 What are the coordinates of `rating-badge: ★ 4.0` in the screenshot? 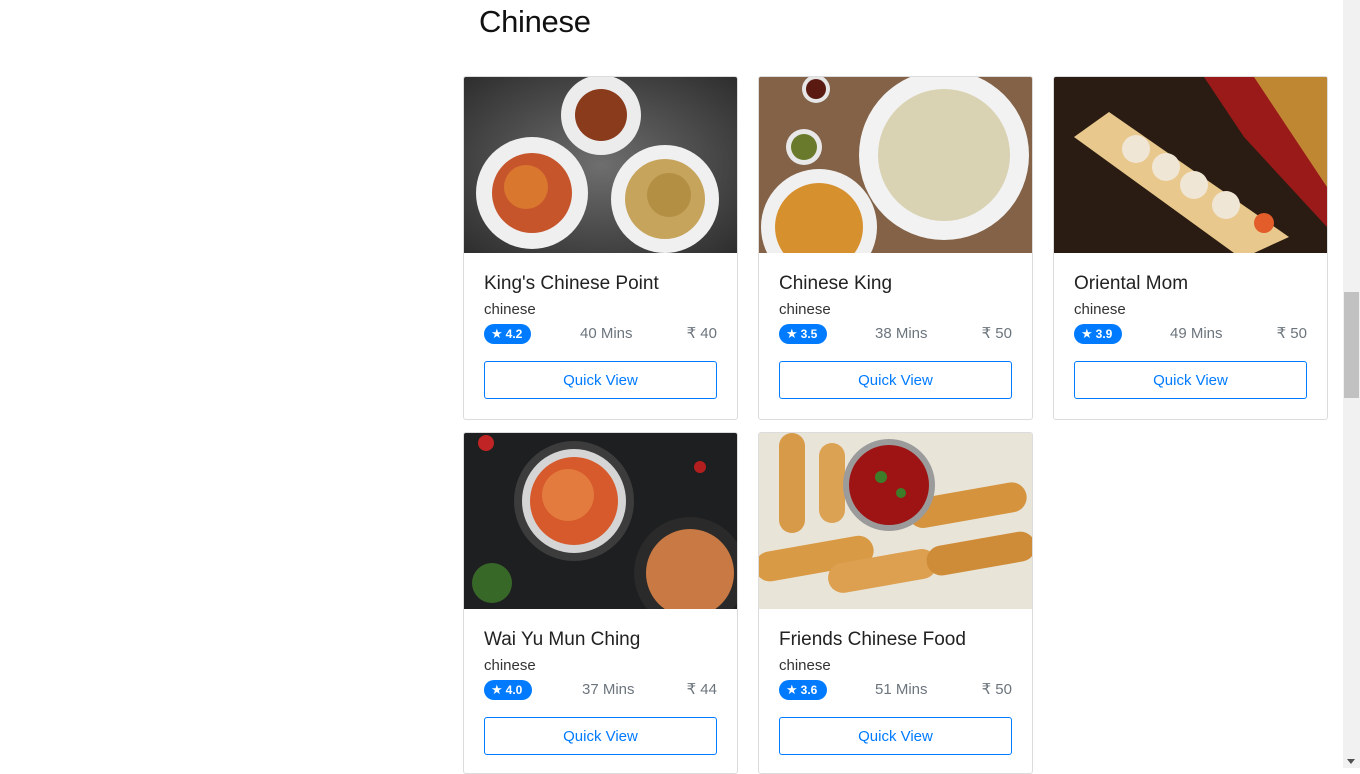 It's located at (508, 690).